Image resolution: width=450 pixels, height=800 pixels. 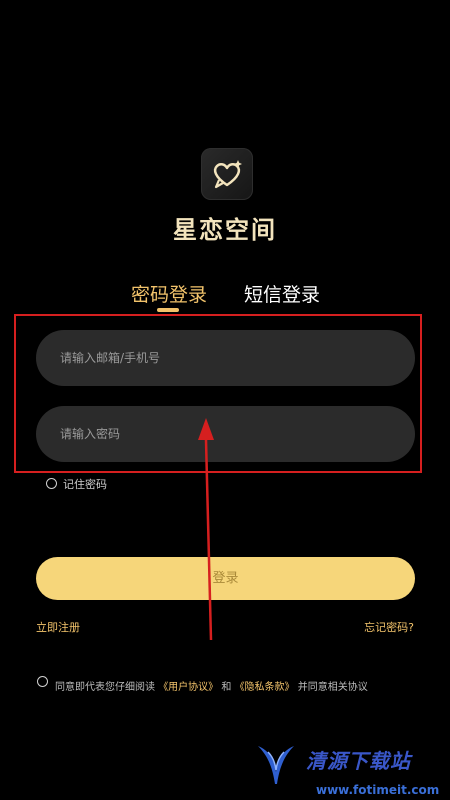 I want to click on app-logo, so click(x=227, y=174).